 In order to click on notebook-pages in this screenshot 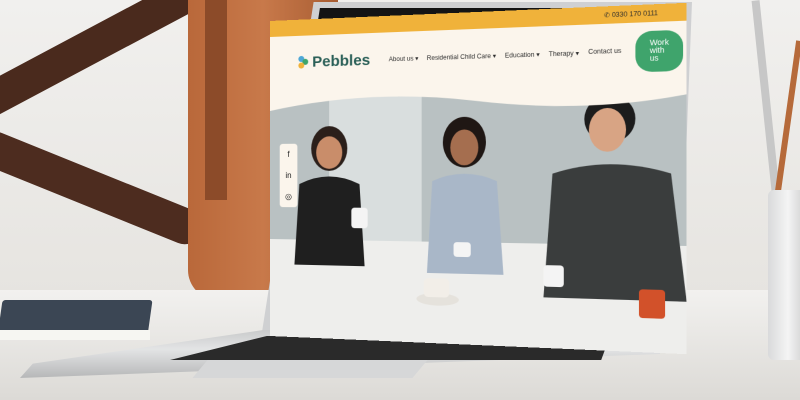, I will do `click(75, 335)`.